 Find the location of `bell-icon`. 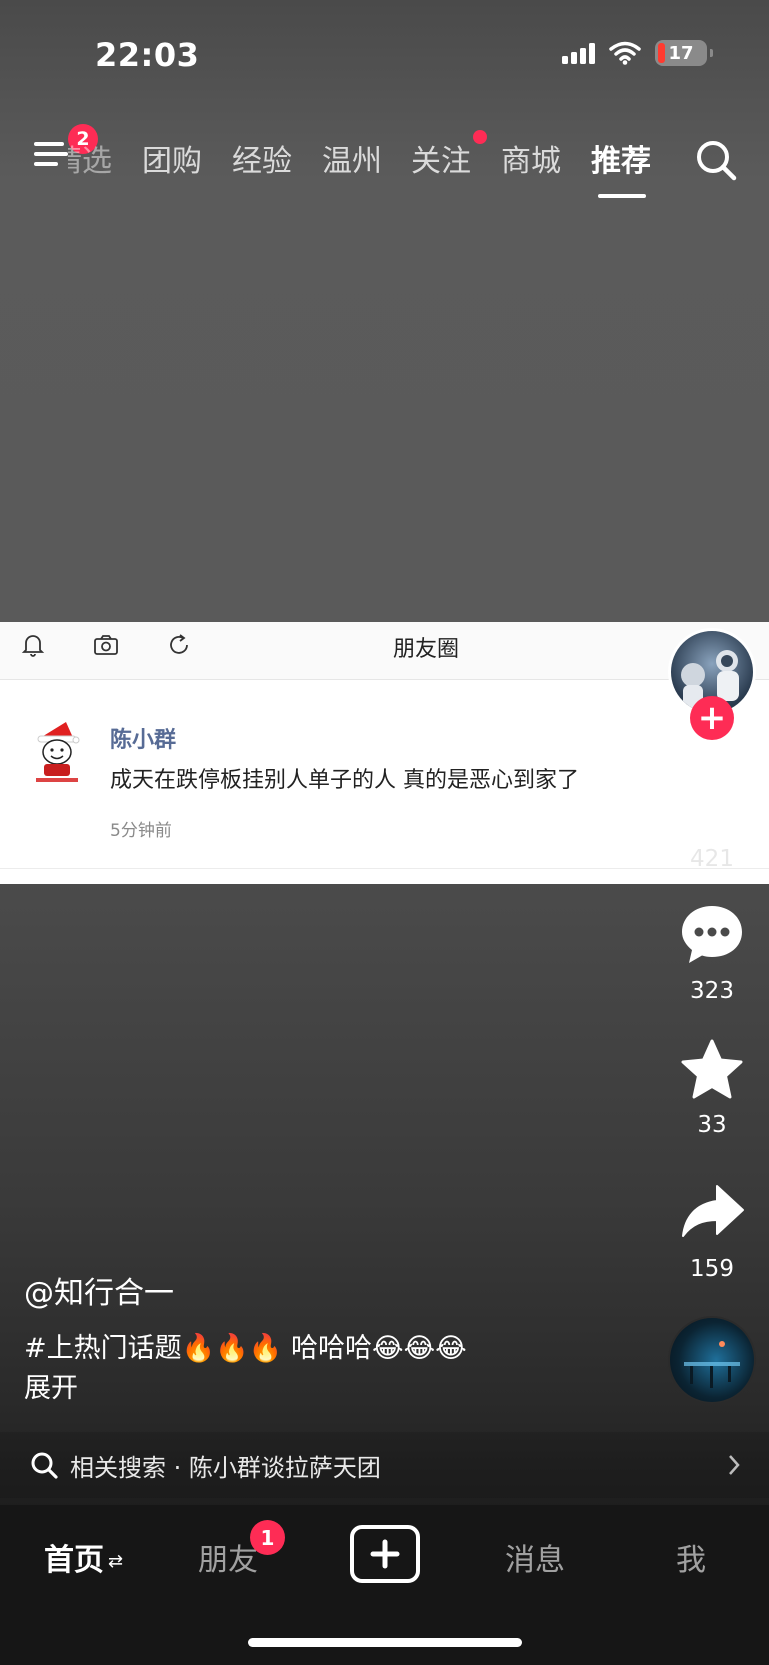

bell-icon is located at coordinates (33, 646).